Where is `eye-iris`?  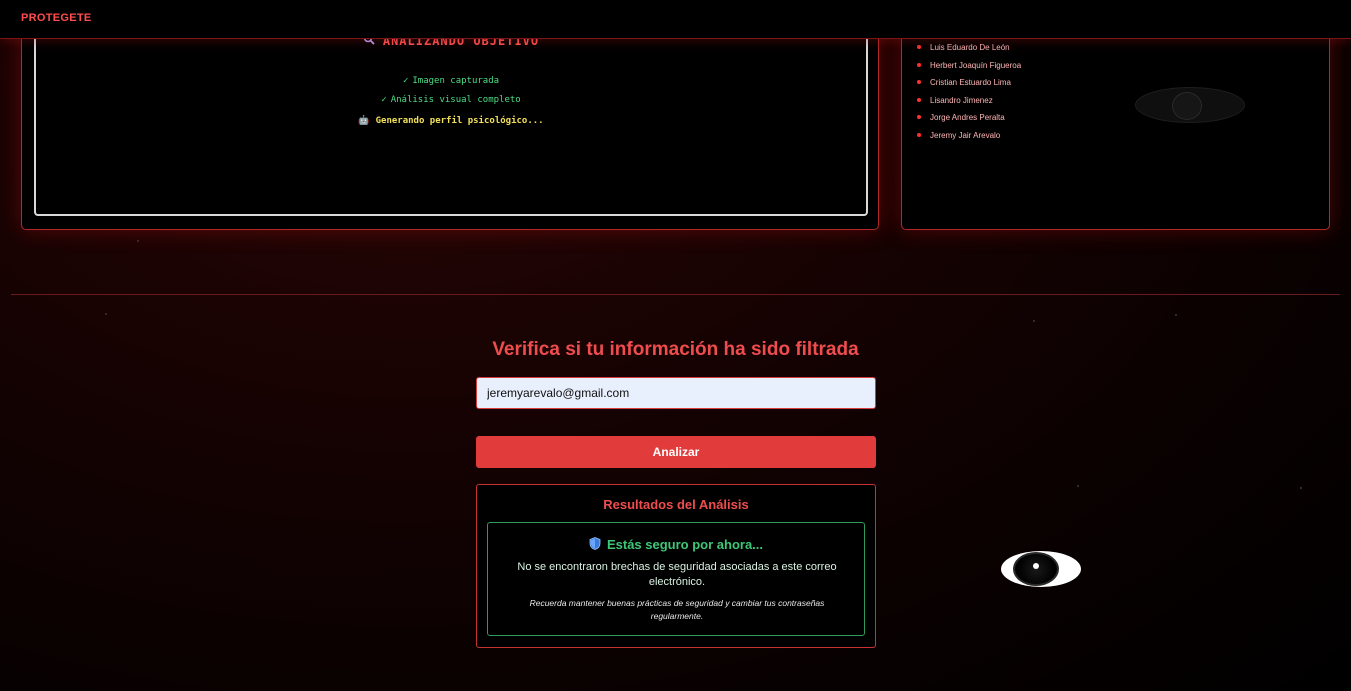 eye-iris is located at coordinates (1036, 569).